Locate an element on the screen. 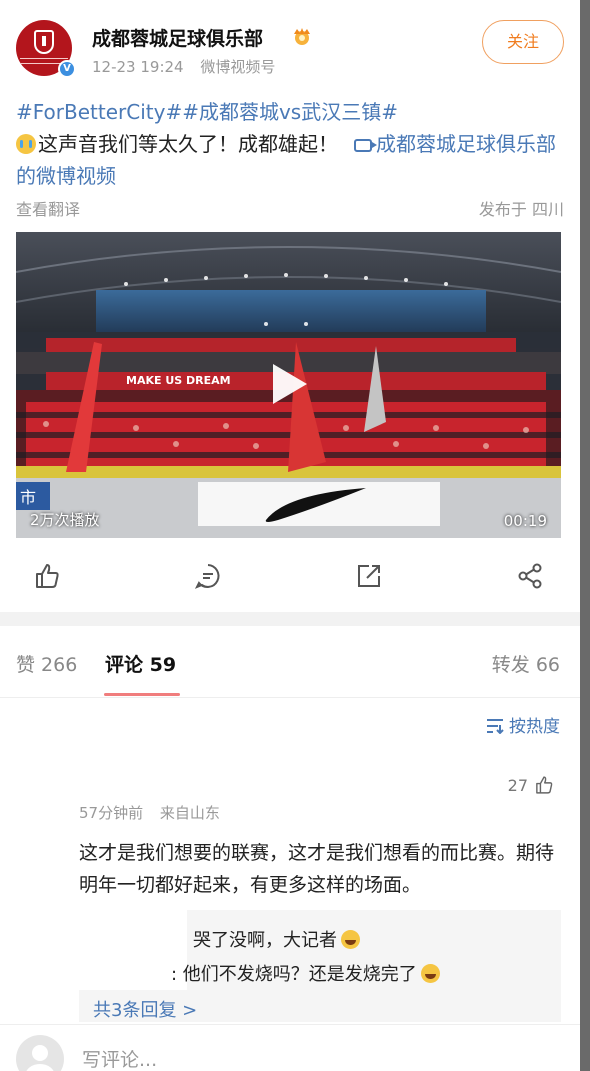 The image size is (590, 1071). tab-comments: 评论 59 is located at coordinates (140, 663).